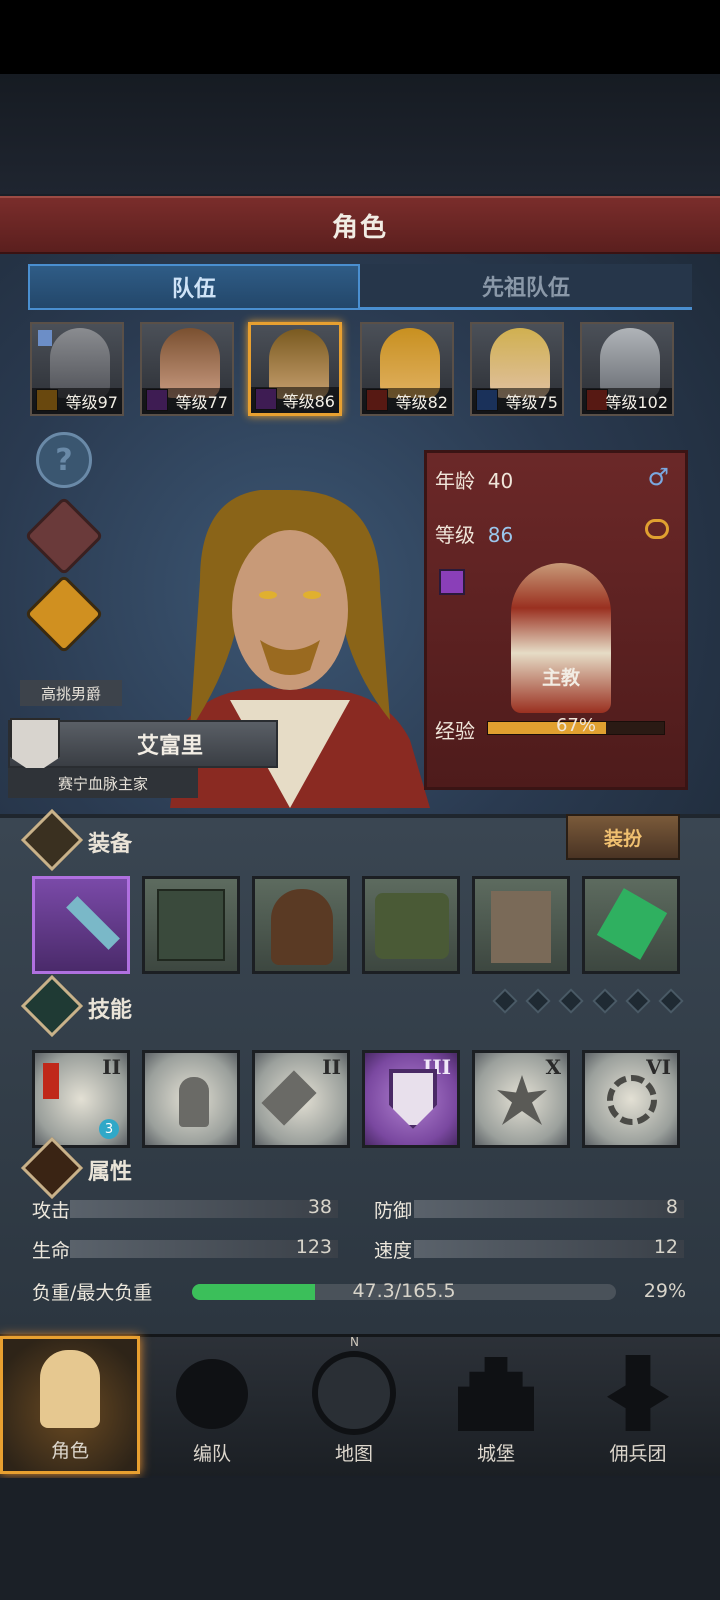 The width and height of the screenshot is (720, 1600). Describe the element at coordinates (407, 401) in the screenshot. I see `roster-level: 等级82` at that location.